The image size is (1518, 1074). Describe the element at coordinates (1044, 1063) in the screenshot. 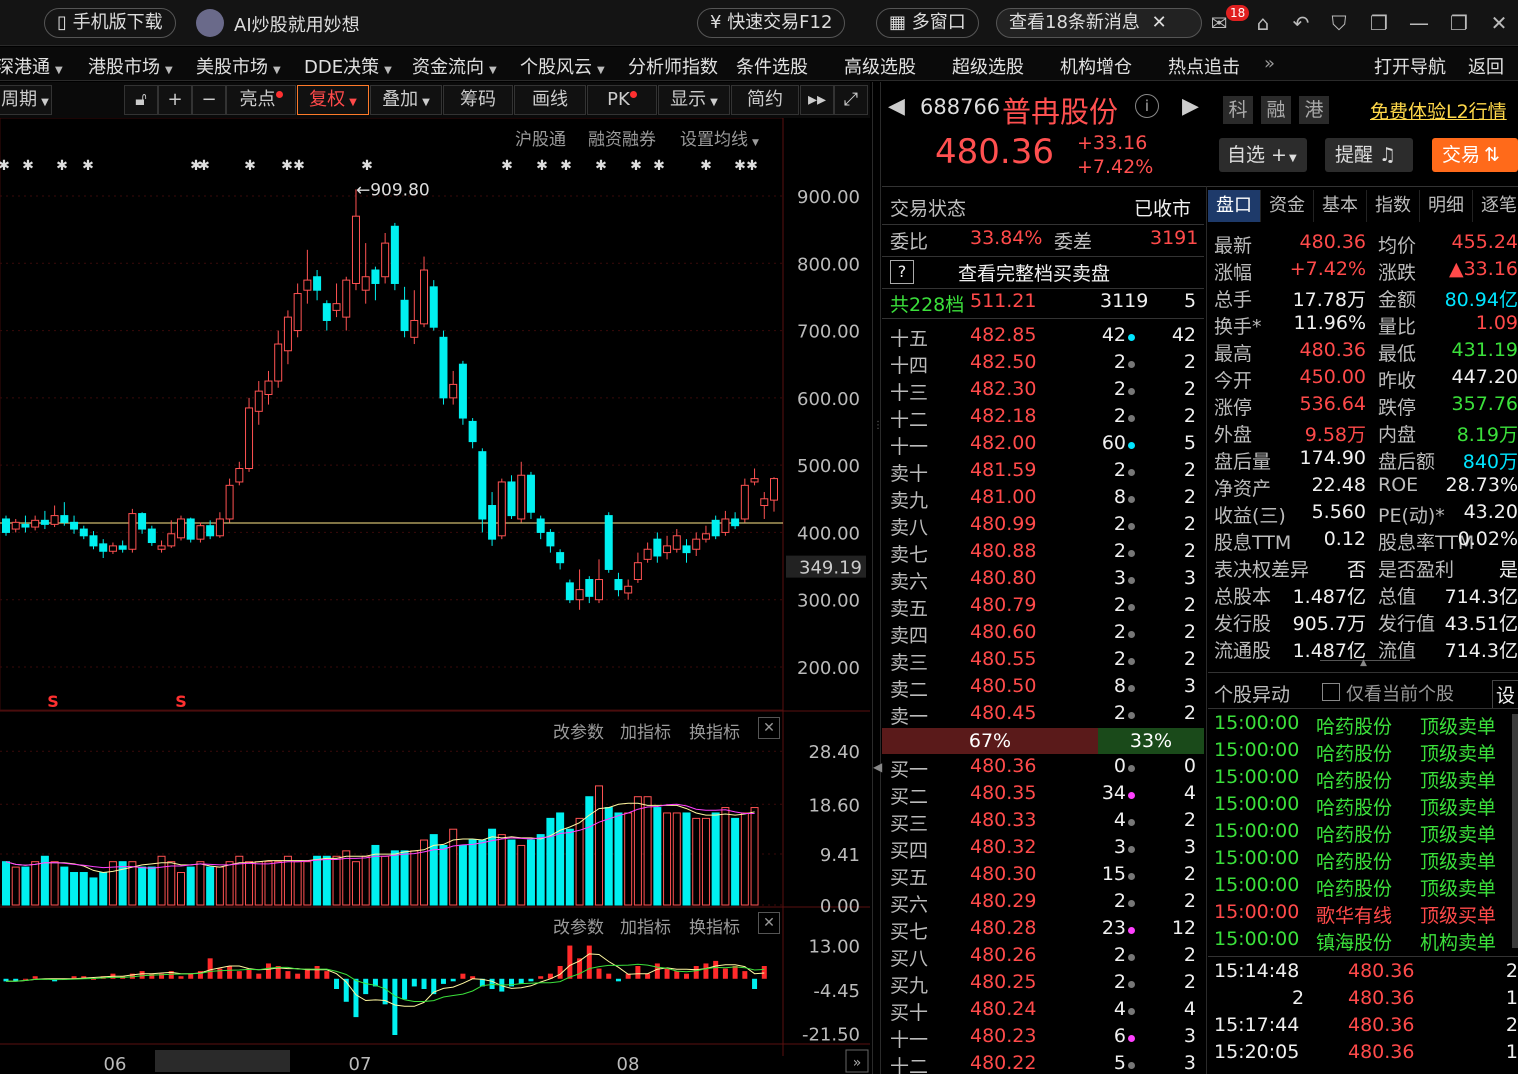

I see `buy-level-row: 十二 480.22 5 3` at that location.